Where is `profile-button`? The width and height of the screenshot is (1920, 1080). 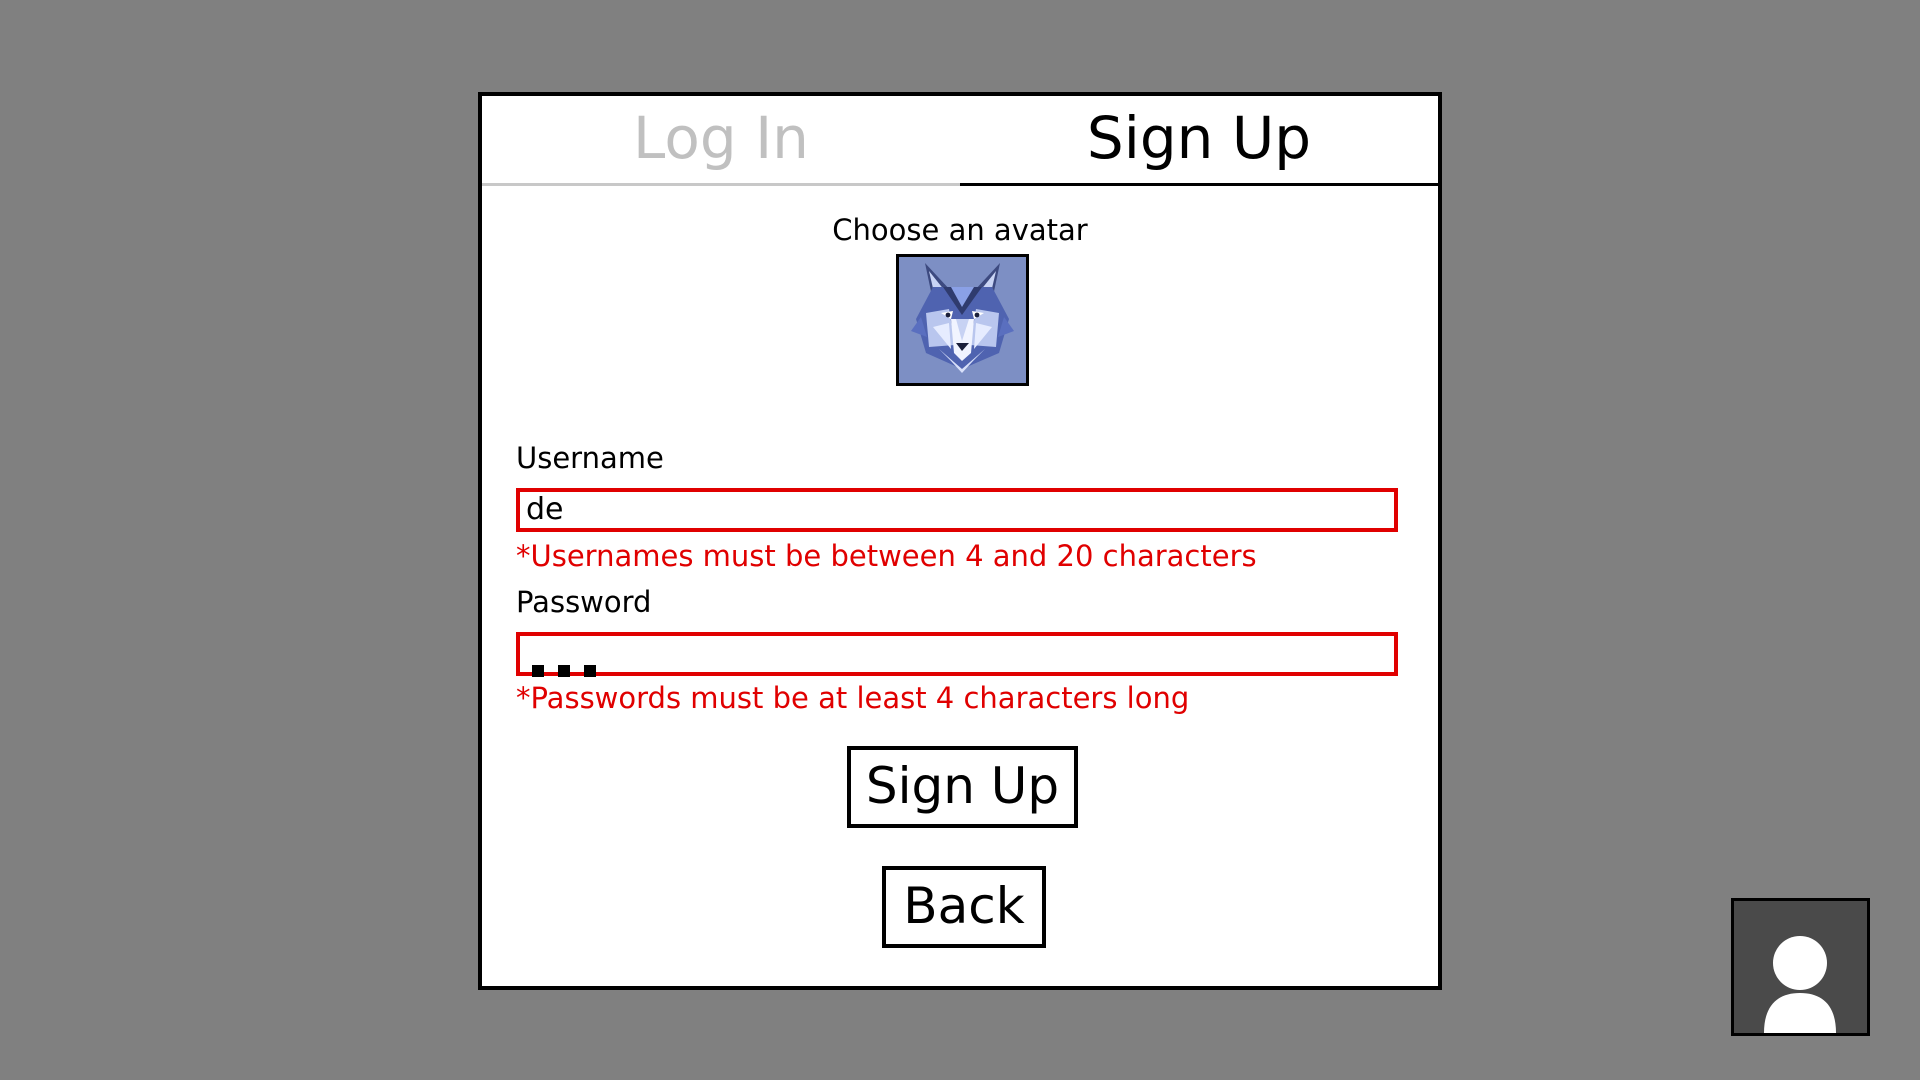 profile-button is located at coordinates (1800, 967).